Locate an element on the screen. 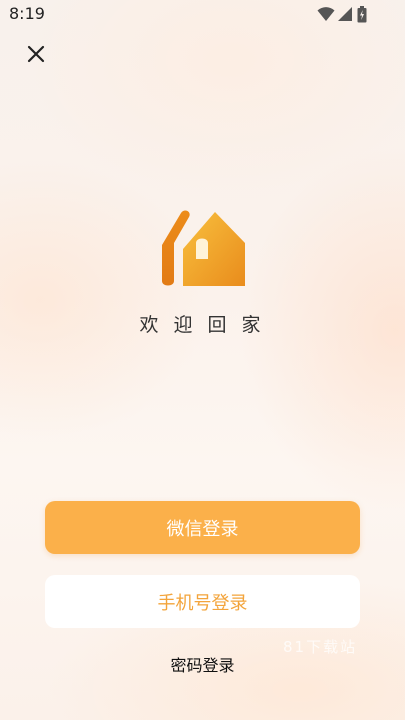  phone-login-button: 手机号登录 is located at coordinates (202, 601).